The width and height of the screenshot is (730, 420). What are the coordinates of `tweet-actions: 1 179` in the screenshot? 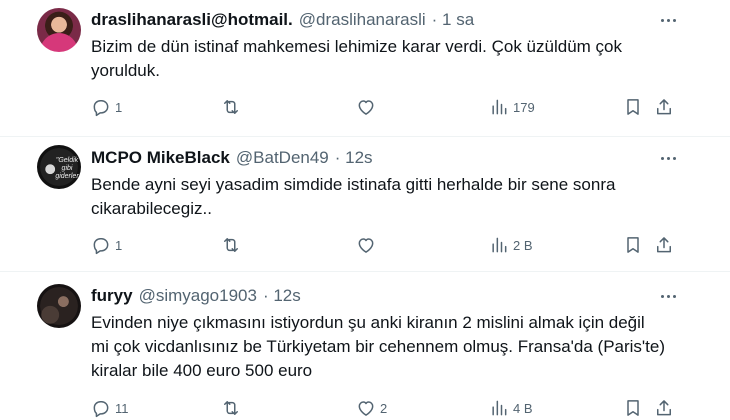 It's located at (391, 107).